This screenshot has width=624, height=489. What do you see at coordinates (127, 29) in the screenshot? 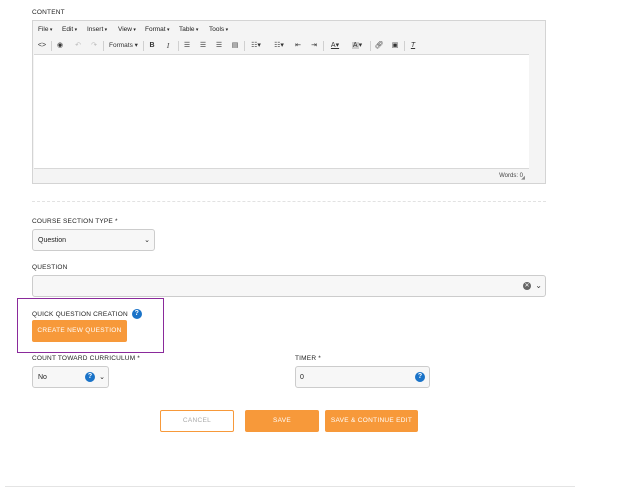
I see `menu-view: View` at bounding box center [127, 29].